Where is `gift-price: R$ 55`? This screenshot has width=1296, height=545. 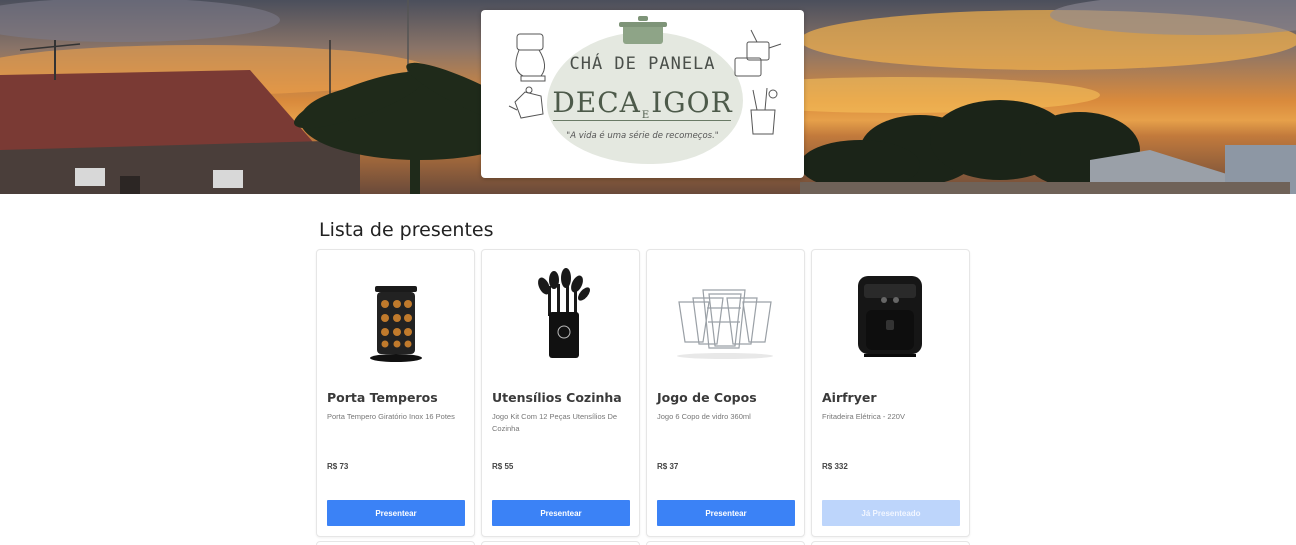
gift-price: R$ 55 is located at coordinates (503, 466).